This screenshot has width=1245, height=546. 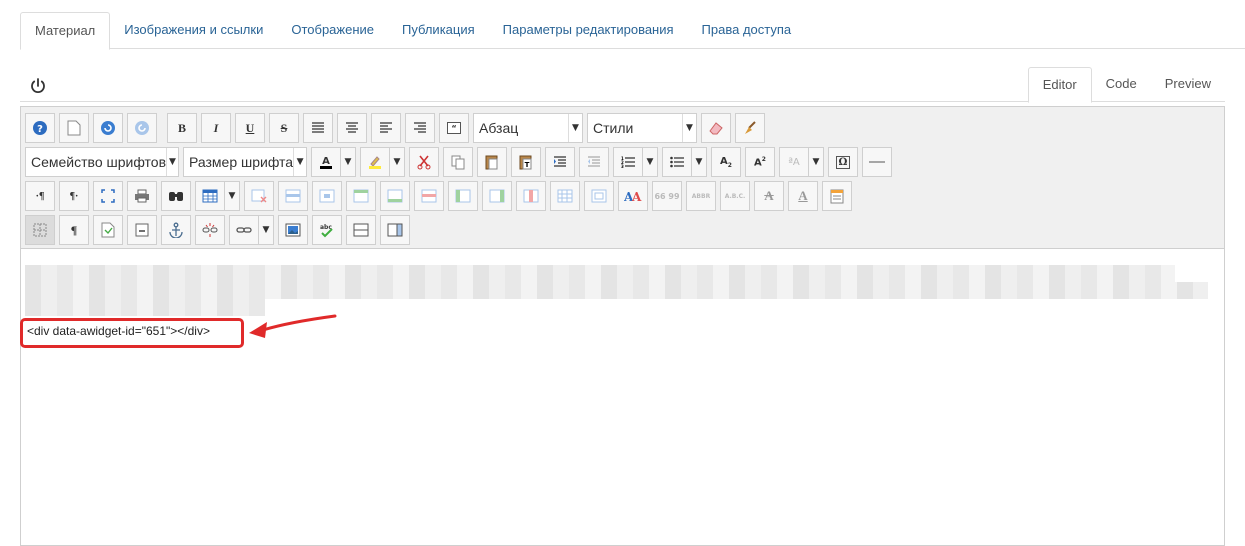 I want to click on tab-editor: Editor, so click(x=1059, y=85).